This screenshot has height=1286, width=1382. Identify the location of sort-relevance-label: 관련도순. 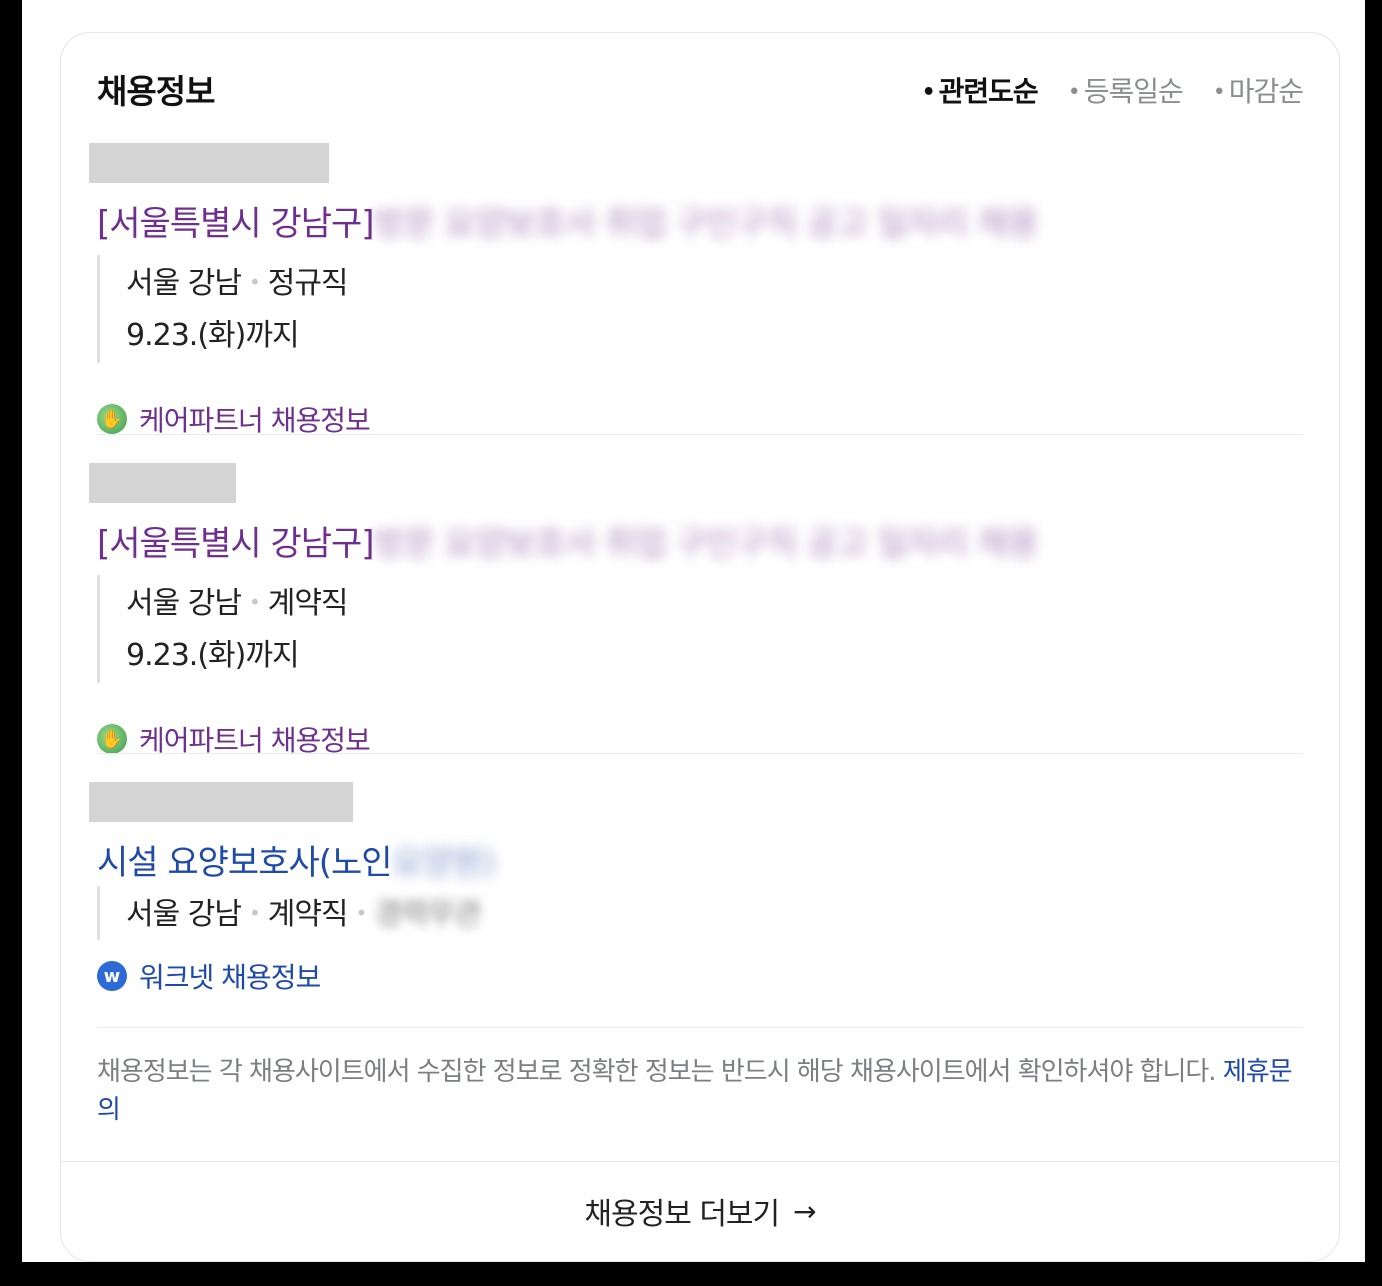
(988, 91).